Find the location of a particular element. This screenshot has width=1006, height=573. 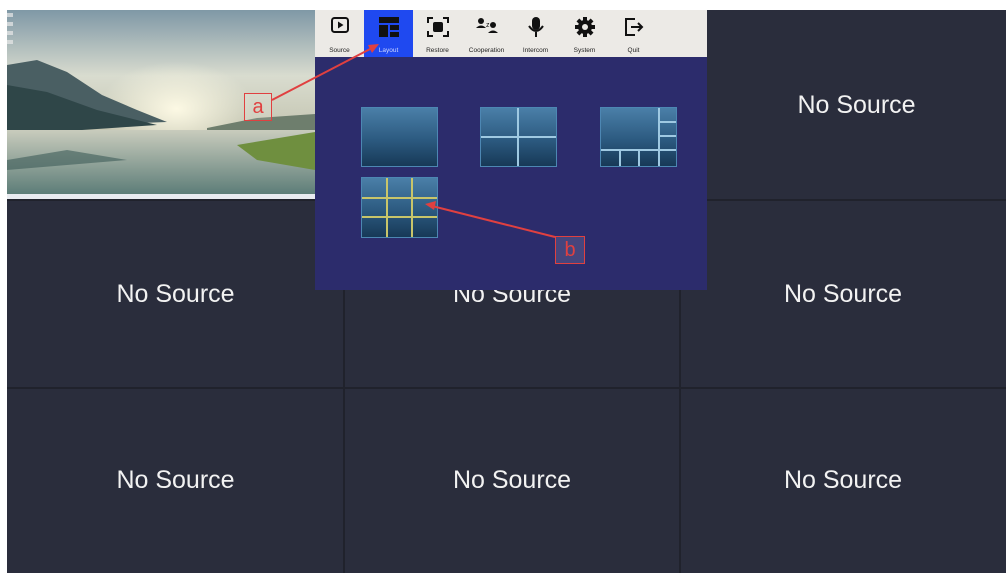

toolbar-item-label: Cooperation is located at coordinates (486, 50).